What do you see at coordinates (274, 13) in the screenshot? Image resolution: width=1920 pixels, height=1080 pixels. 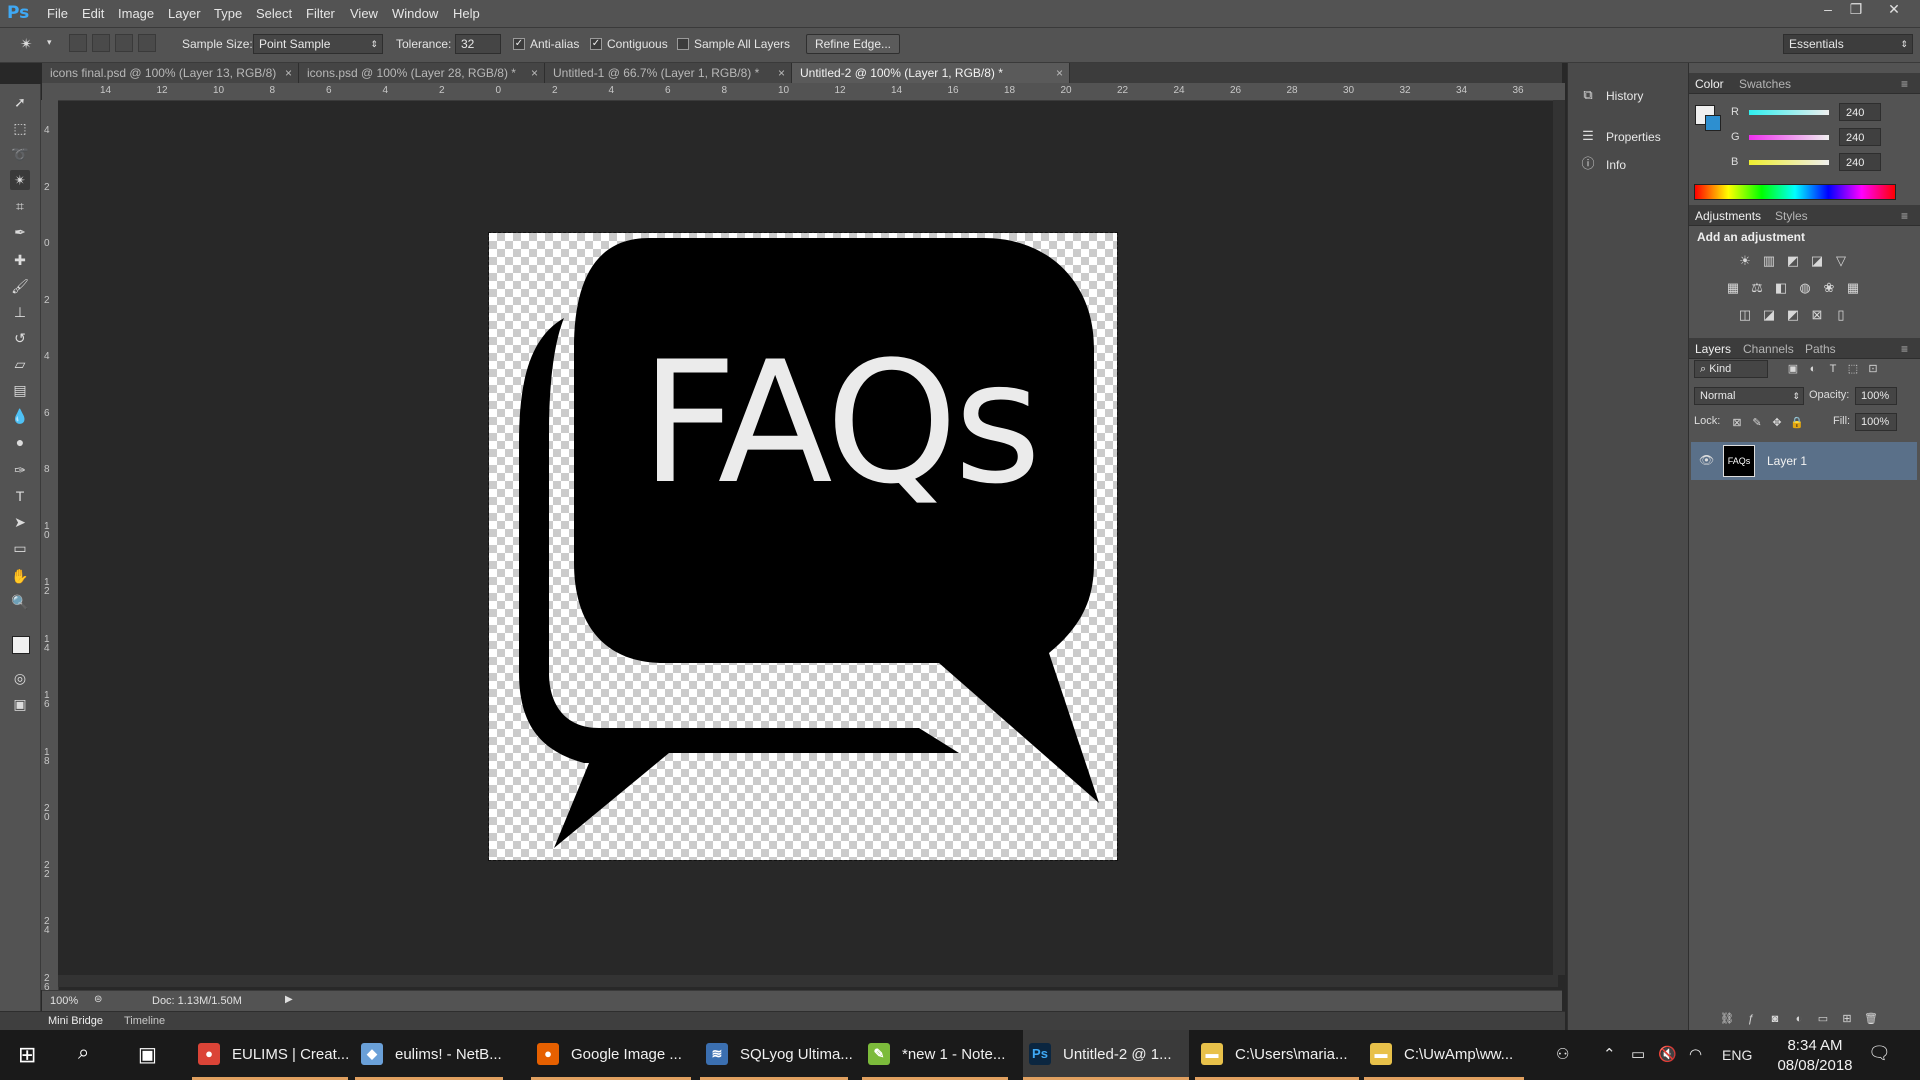 I see `menu-select: Select` at bounding box center [274, 13].